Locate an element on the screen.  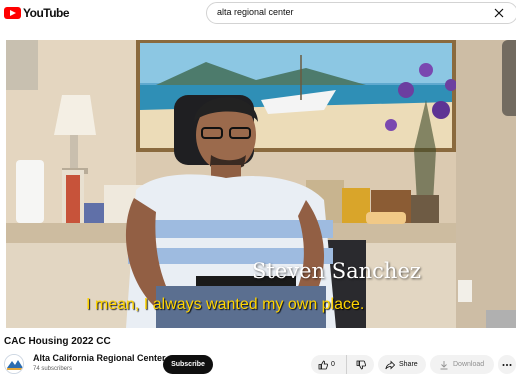
like-dislike-group: 0 is located at coordinates (342, 364).